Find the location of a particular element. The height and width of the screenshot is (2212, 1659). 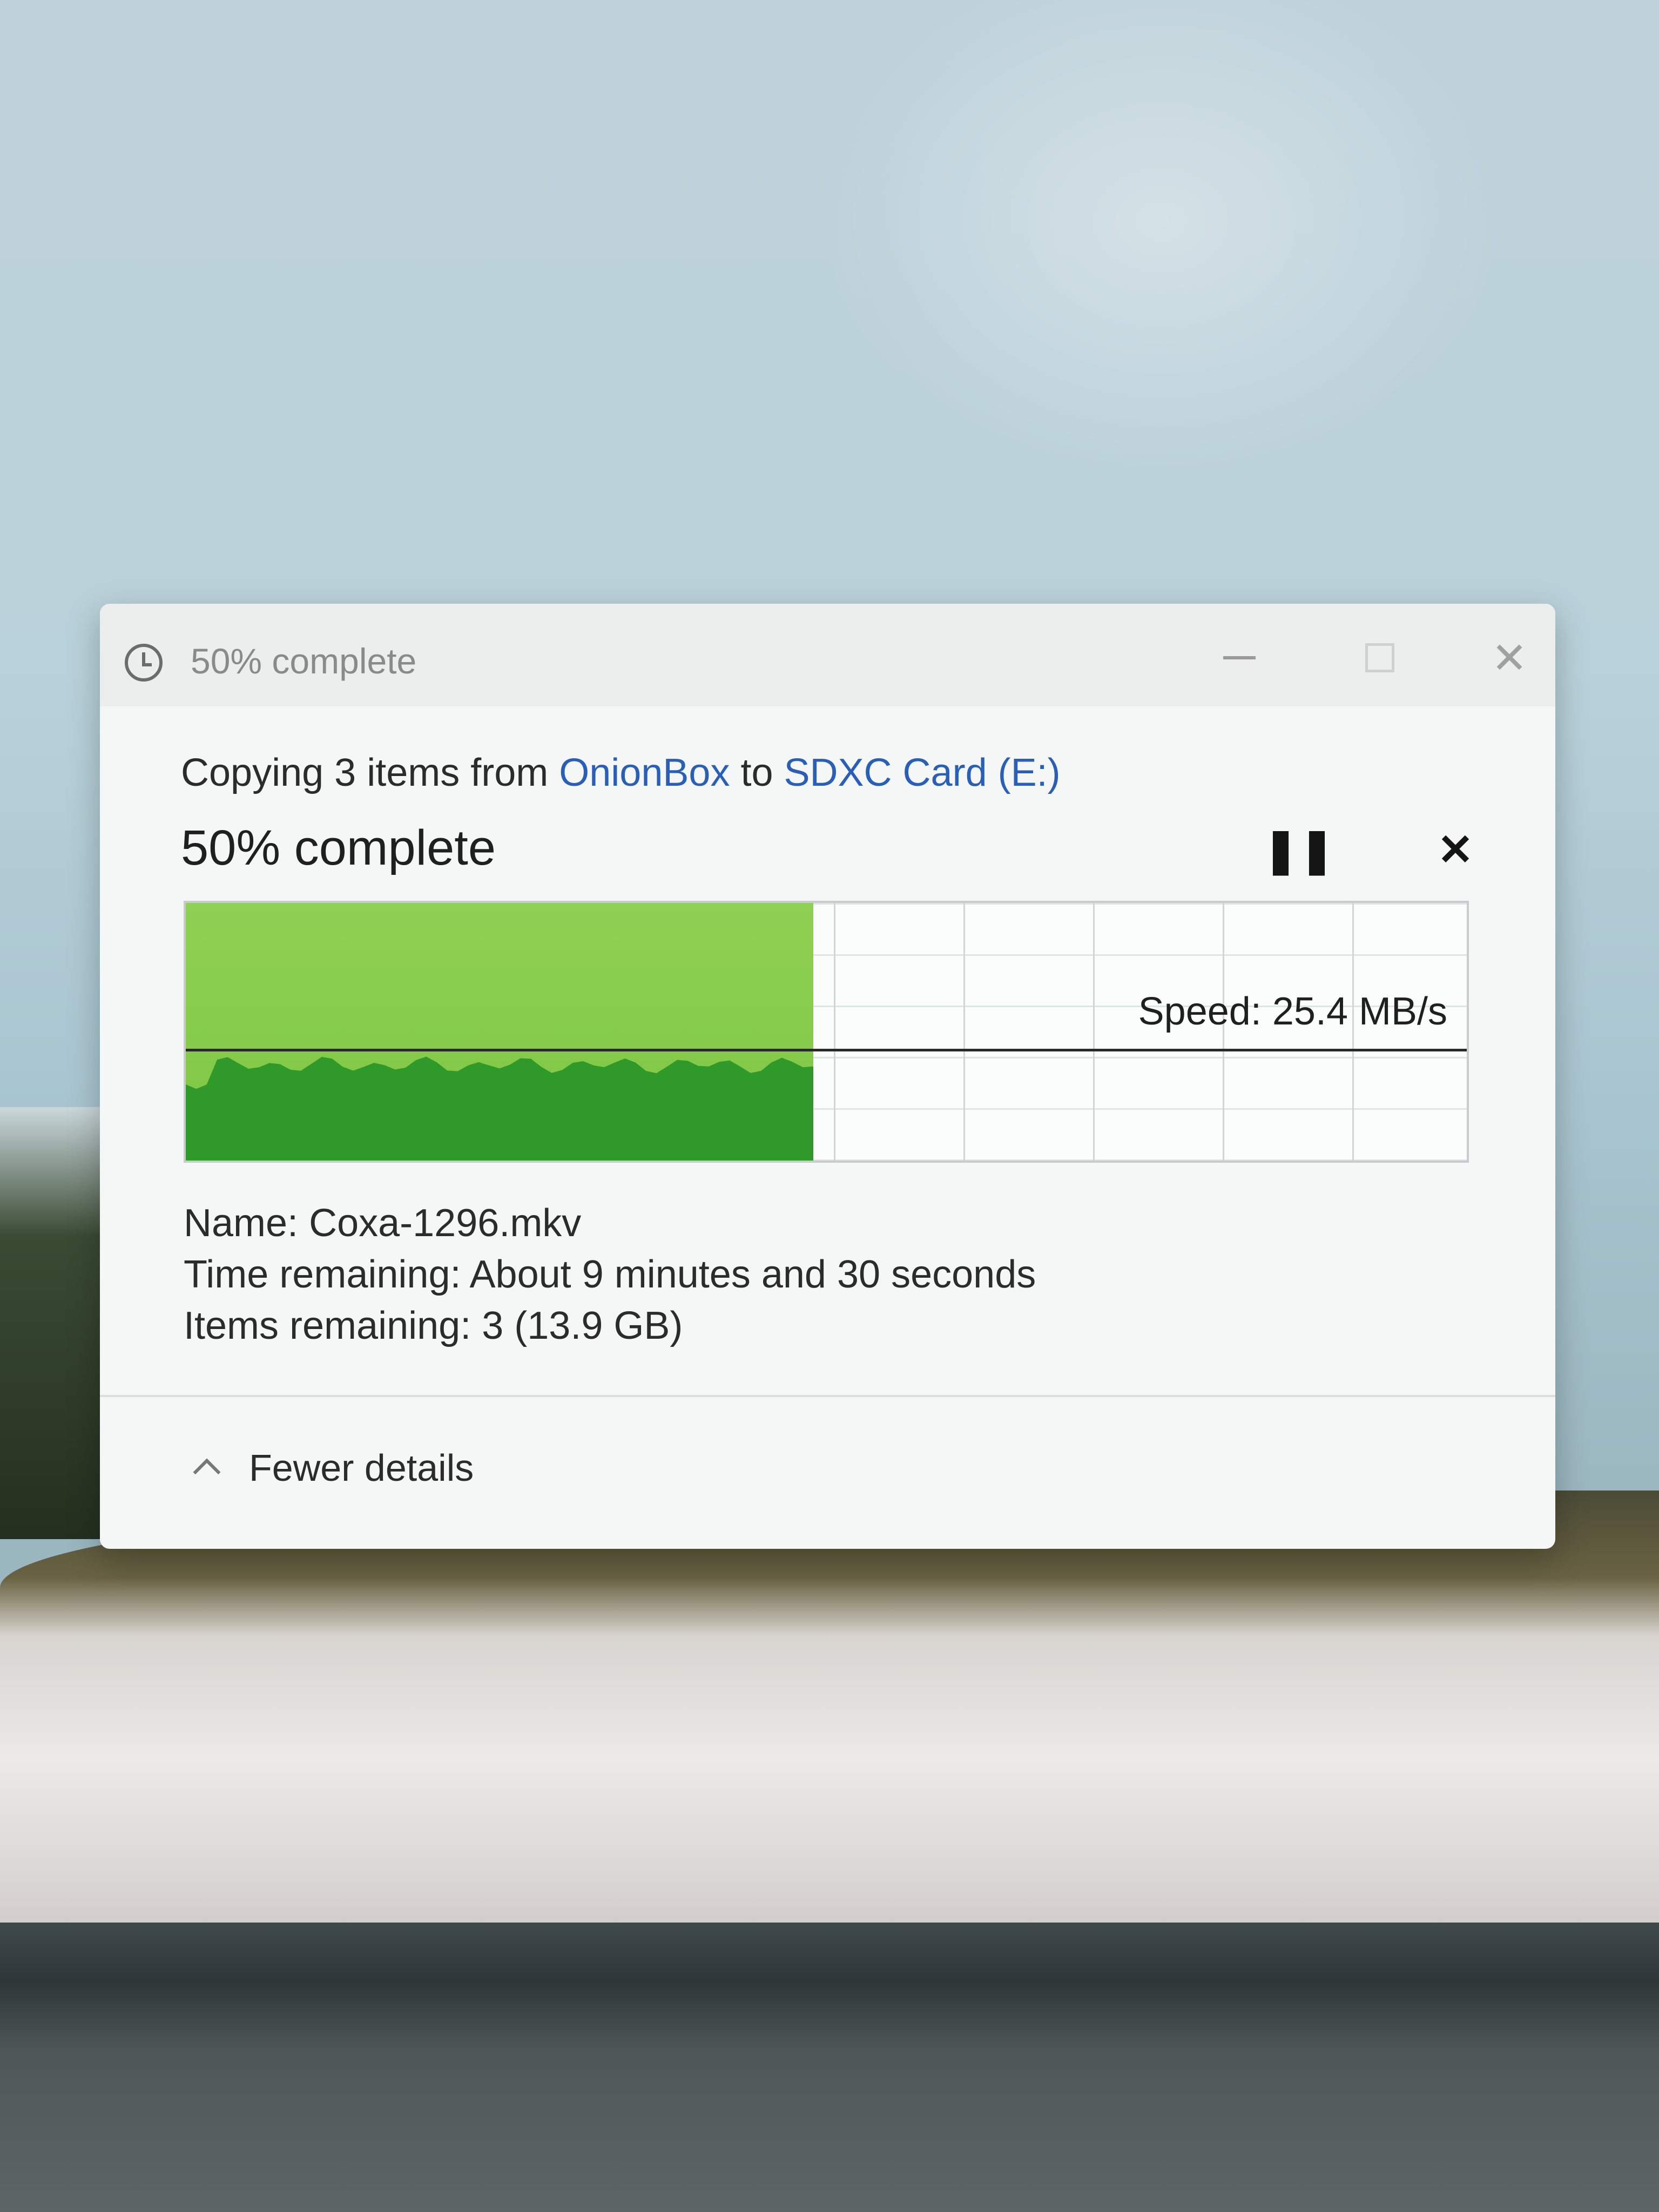

title-bar: 50% complete ✕ is located at coordinates (827, 655).